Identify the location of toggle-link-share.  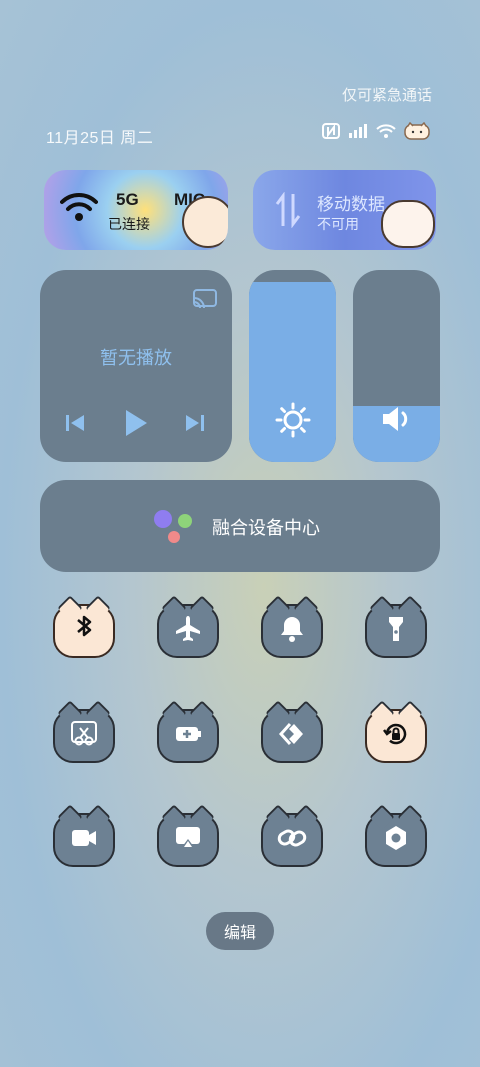
(292, 731).